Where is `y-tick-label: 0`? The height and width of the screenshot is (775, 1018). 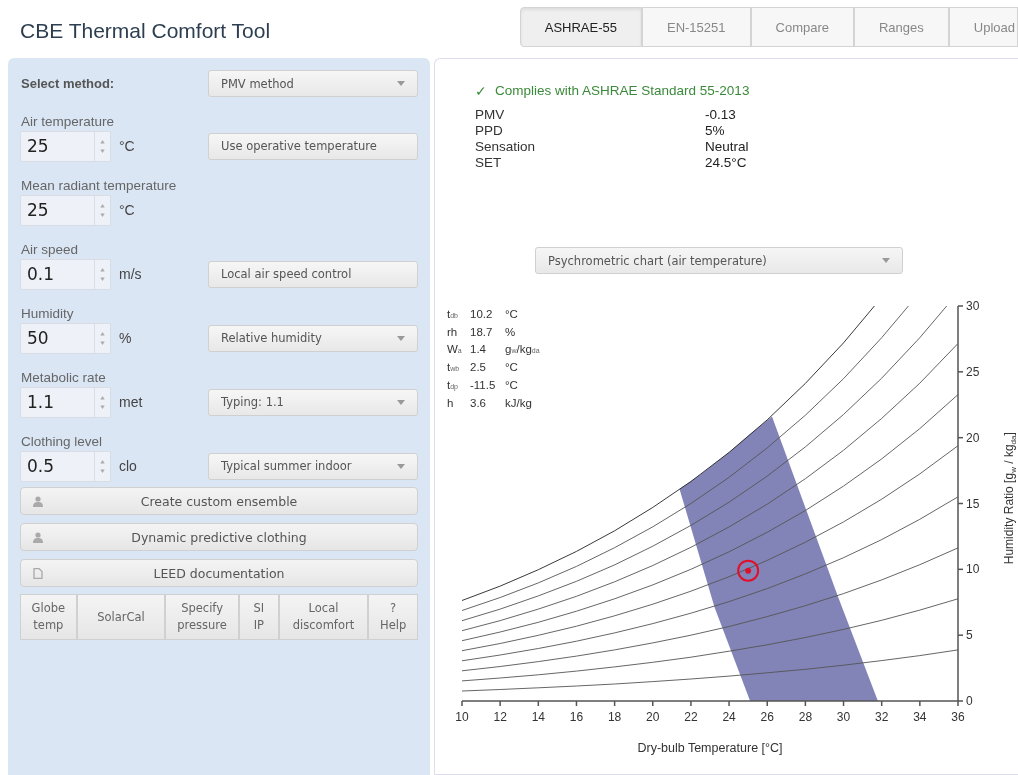
y-tick-label: 0 is located at coordinates (969, 701).